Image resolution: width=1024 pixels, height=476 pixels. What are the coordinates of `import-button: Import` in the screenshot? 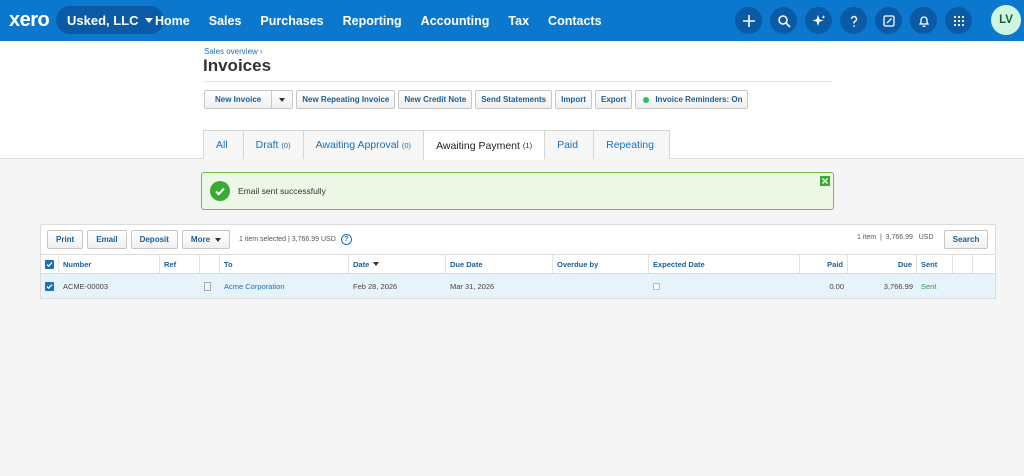 It's located at (573, 99).